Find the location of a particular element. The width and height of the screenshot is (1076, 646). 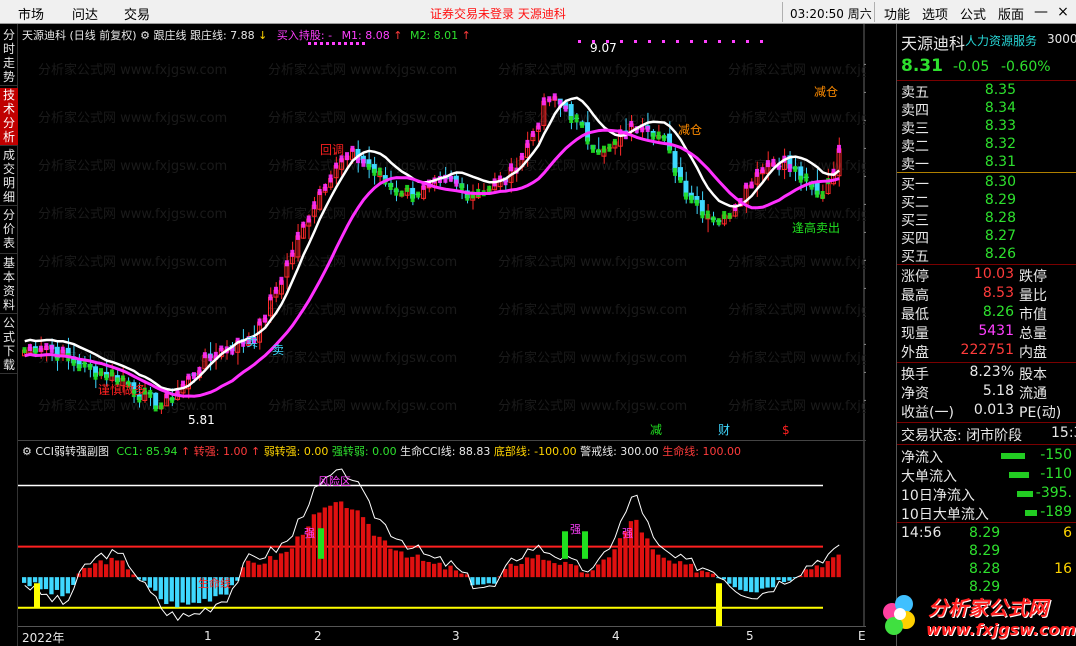

quote-stock-name: 天源迪科 is located at coordinates (933, 43).